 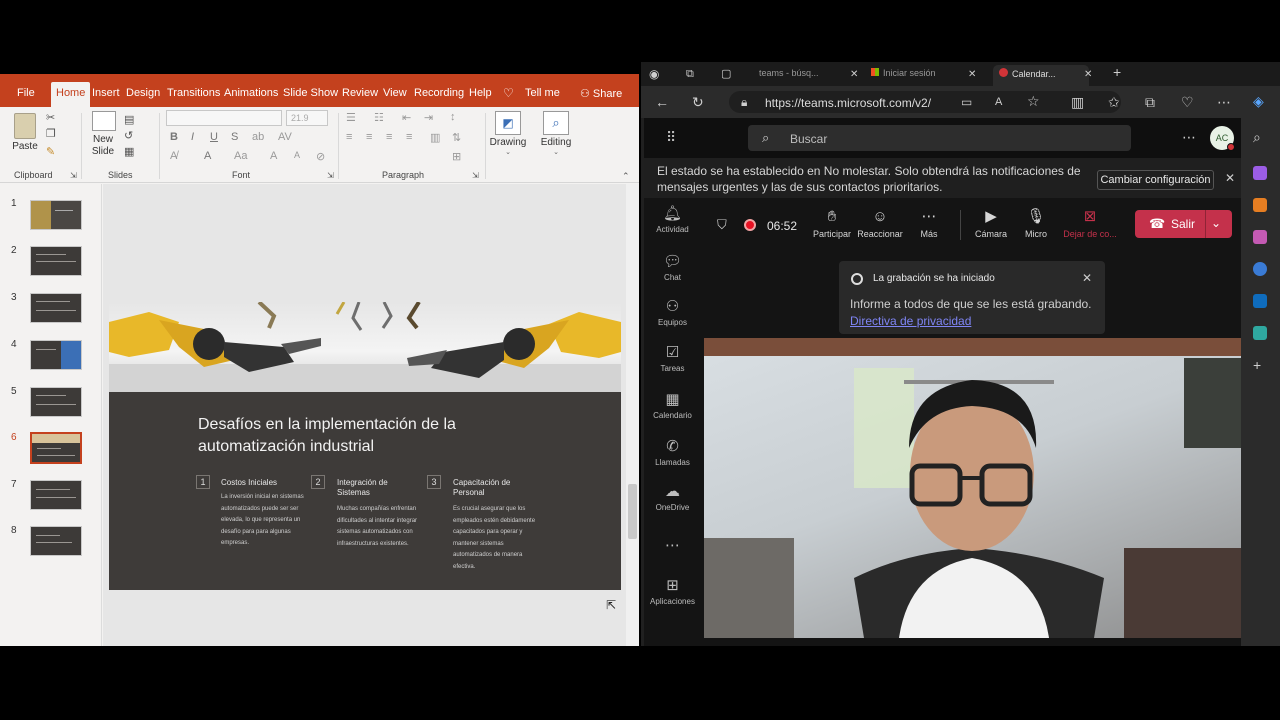 I want to click on column-1-heading: Costos Iniciales, so click(x=260, y=483).